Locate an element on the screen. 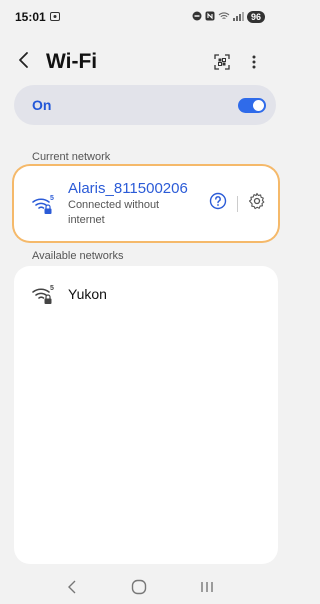  status-right: 96 is located at coordinates (228, 17).